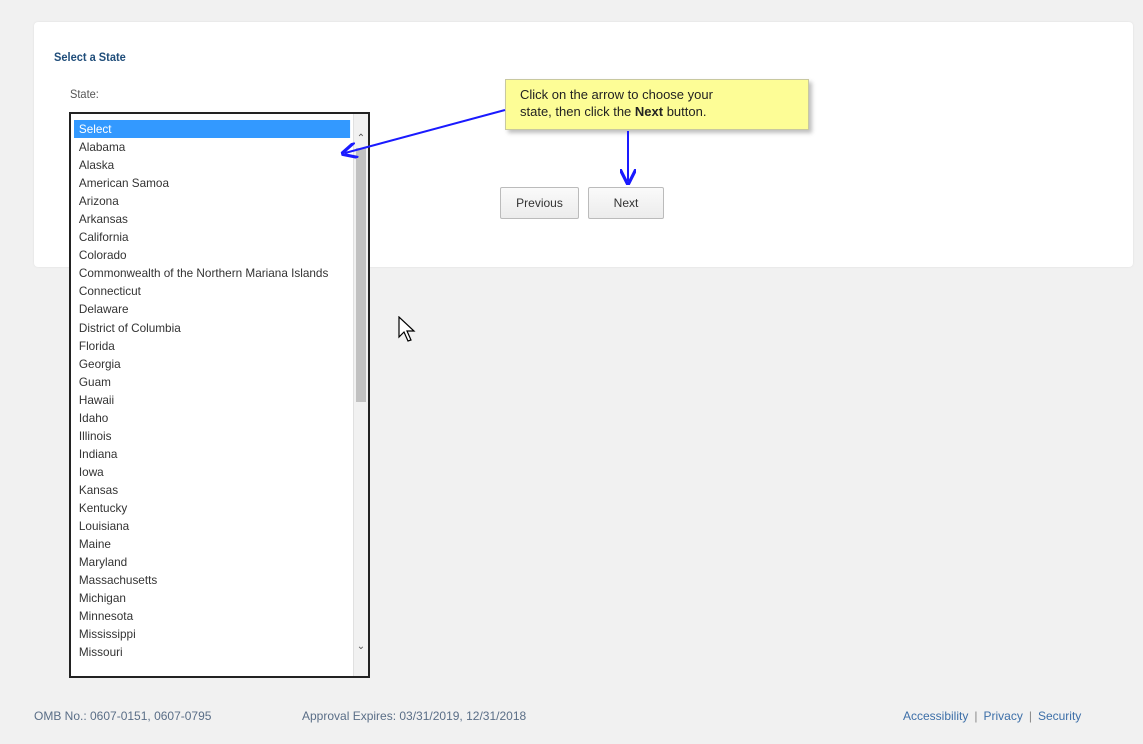  Describe the element at coordinates (407, 329) in the screenshot. I see `mouse-pointer-icon` at that location.